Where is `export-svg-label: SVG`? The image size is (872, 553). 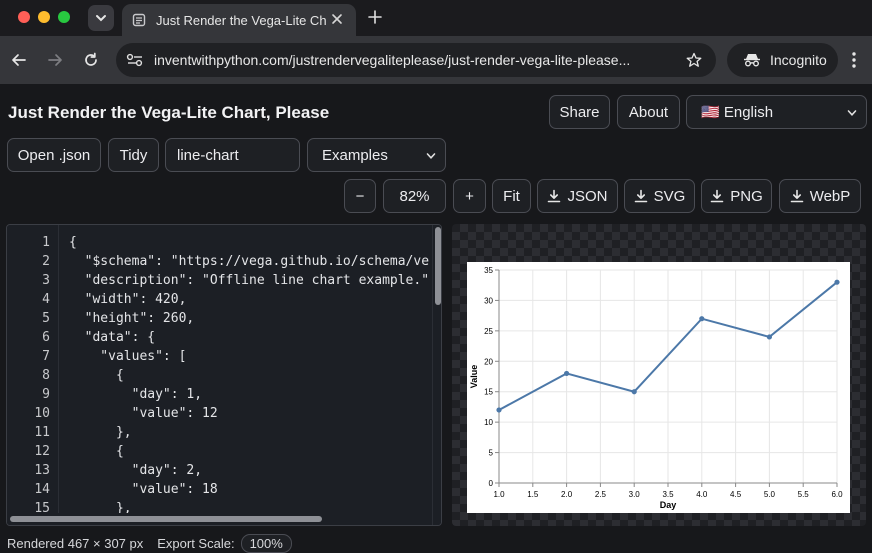
export-svg-label: SVG is located at coordinates (669, 196).